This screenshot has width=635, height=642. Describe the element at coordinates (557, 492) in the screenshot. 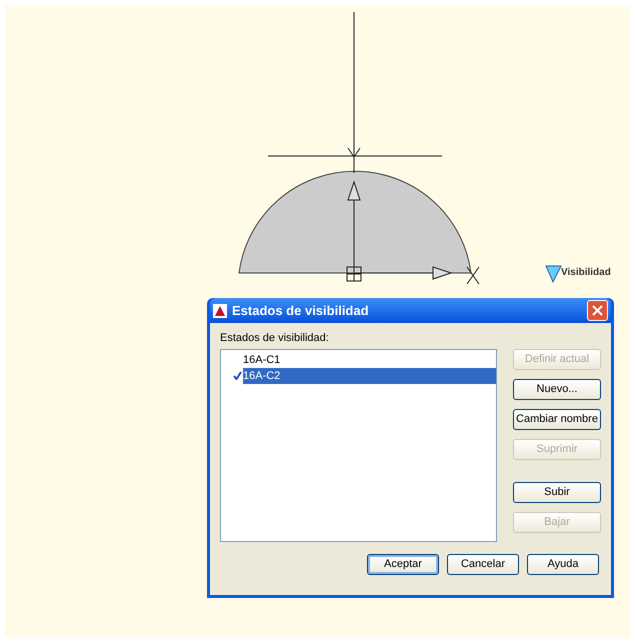

I see `side-button: Subir` at that location.